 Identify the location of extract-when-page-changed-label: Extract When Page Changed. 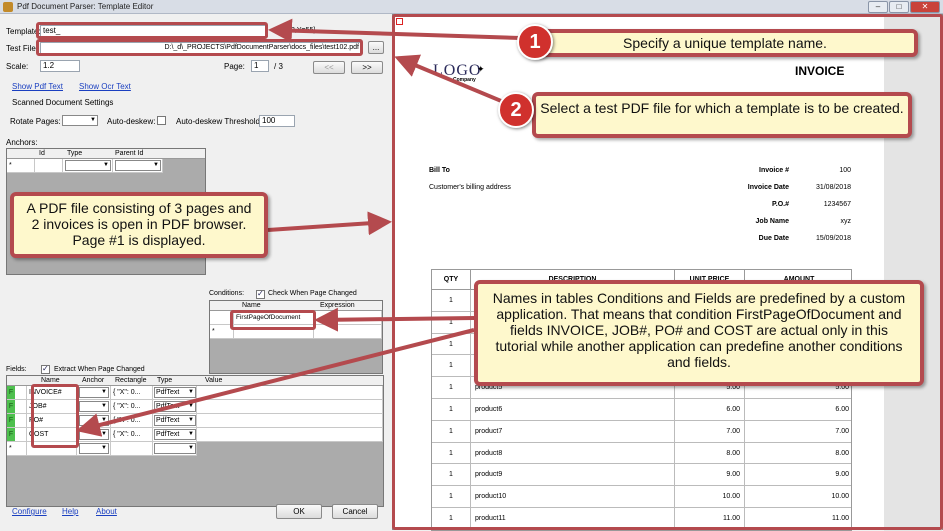
(99, 369).